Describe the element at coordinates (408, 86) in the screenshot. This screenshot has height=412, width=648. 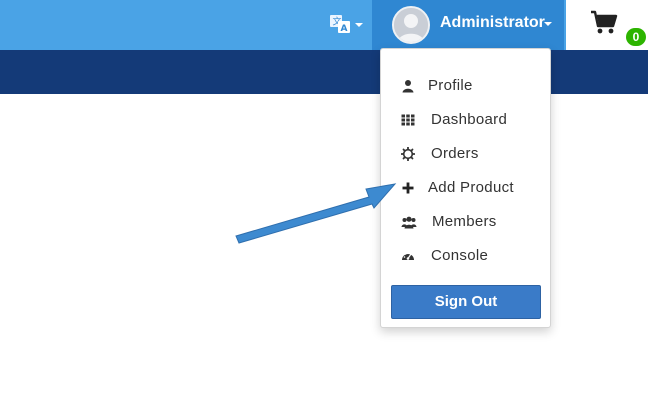
I see `user-icon` at that location.